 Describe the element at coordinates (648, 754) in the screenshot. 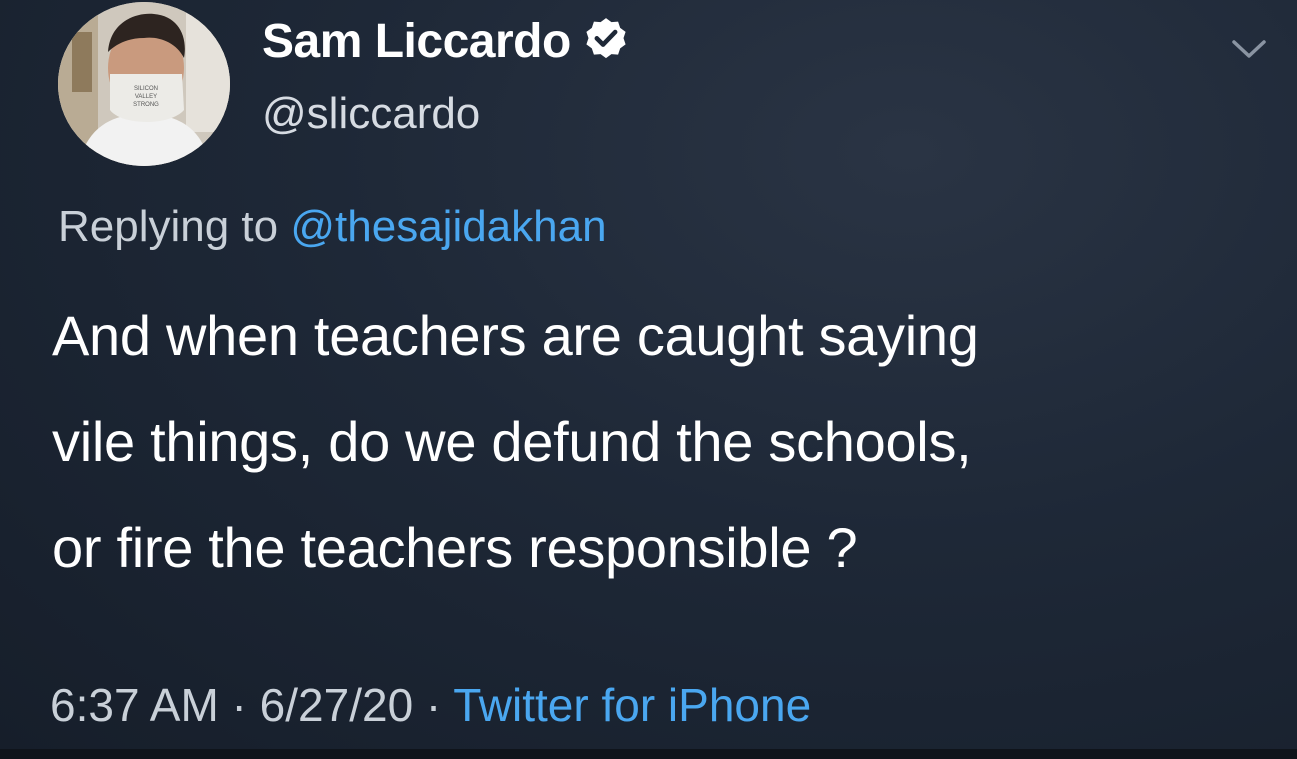

I see `bottom-edge` at that location.